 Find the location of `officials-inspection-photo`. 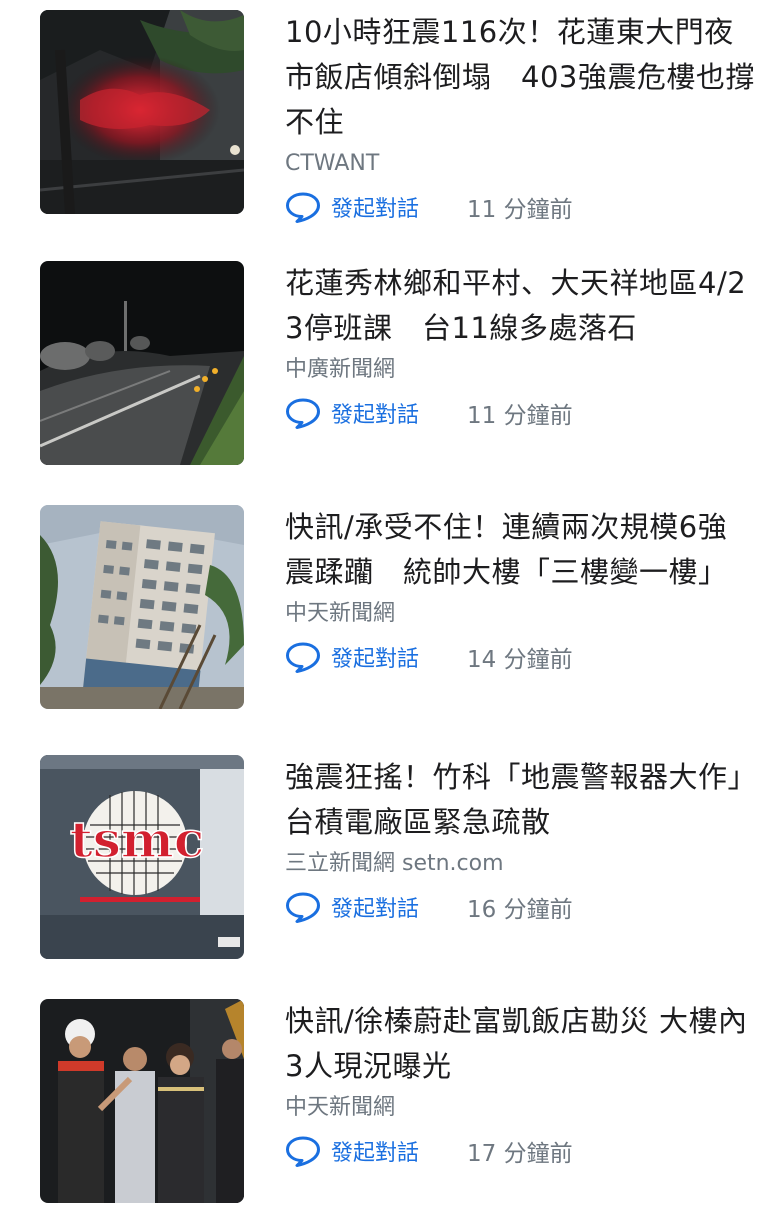

officials-inspection-photo is located at coordinates (142, 1101).